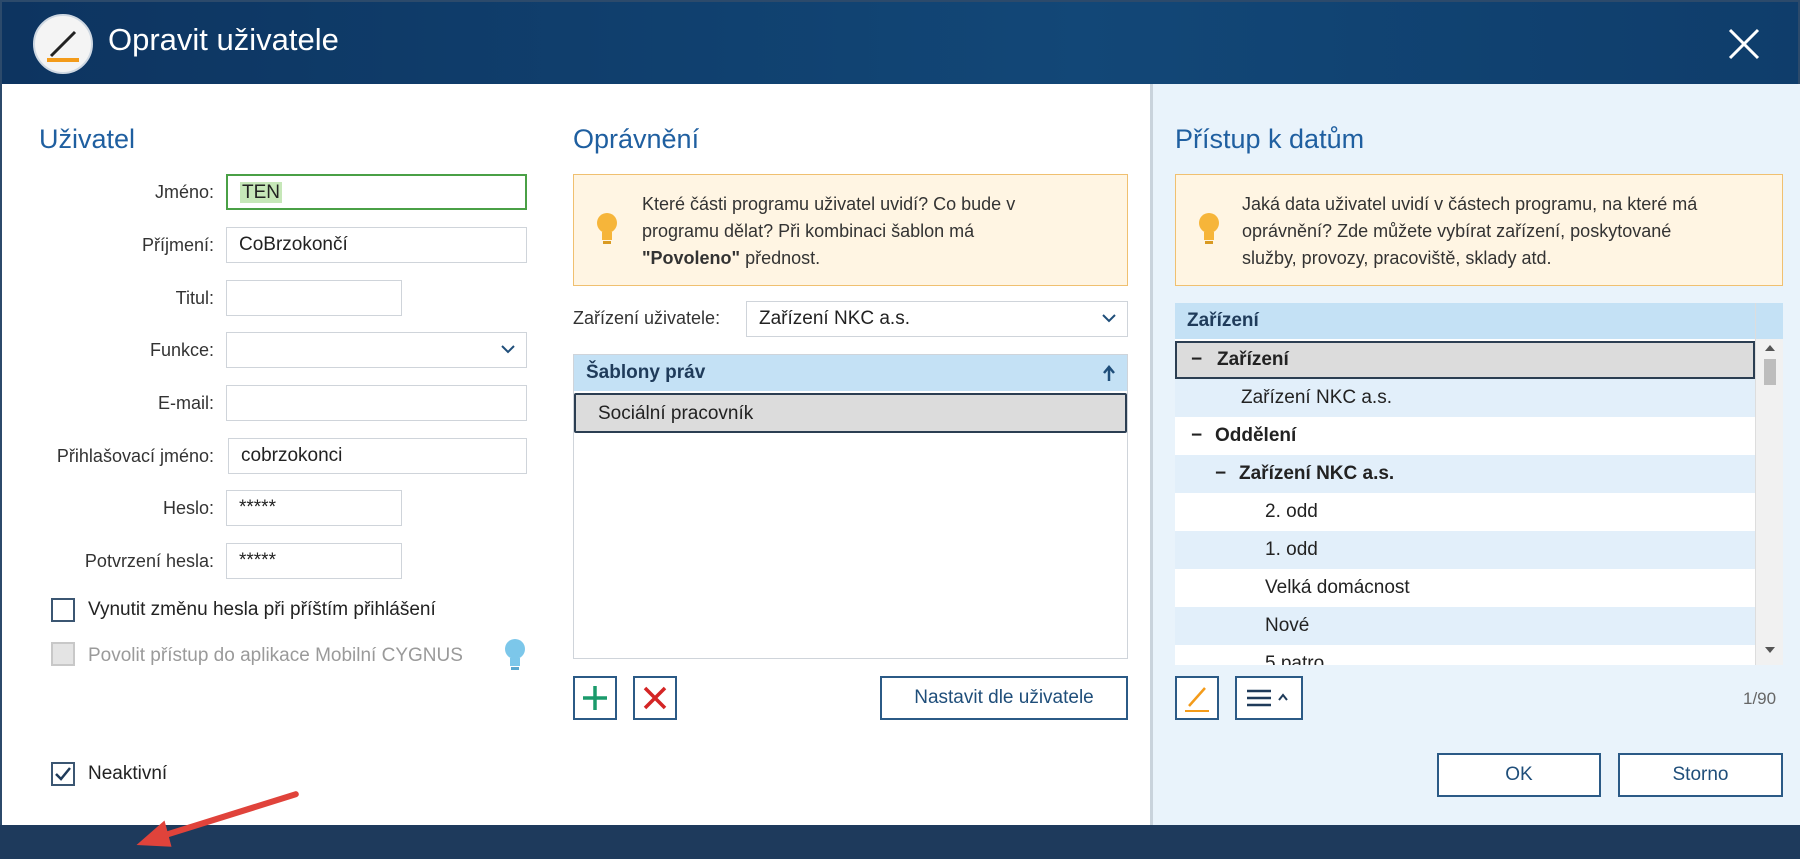 This screenshot has width=1800, height=859. Describe the element at coordinates (188, 508) in the screenshot. I see `password-label: Heslo:` at that location.